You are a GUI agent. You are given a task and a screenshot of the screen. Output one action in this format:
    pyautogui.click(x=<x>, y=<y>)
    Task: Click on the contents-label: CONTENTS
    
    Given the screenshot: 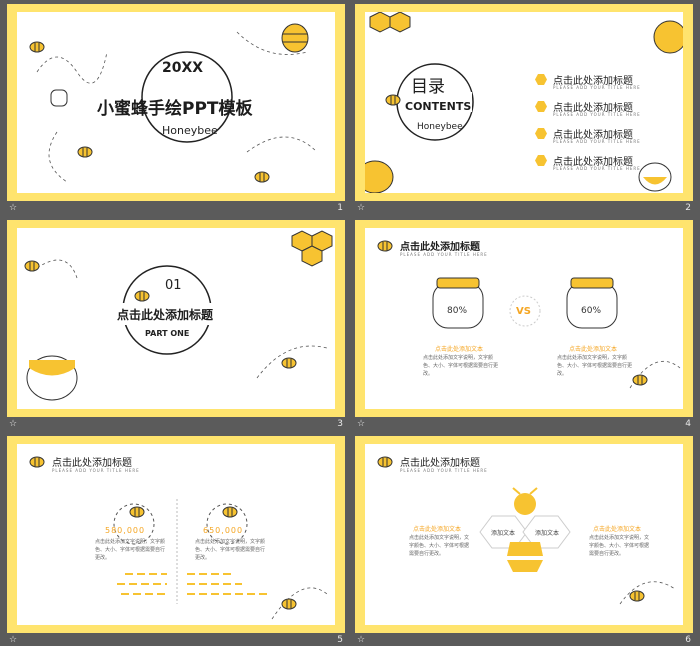 What is the action you would take?
    pyautogui.click(x=438, y=106)
    